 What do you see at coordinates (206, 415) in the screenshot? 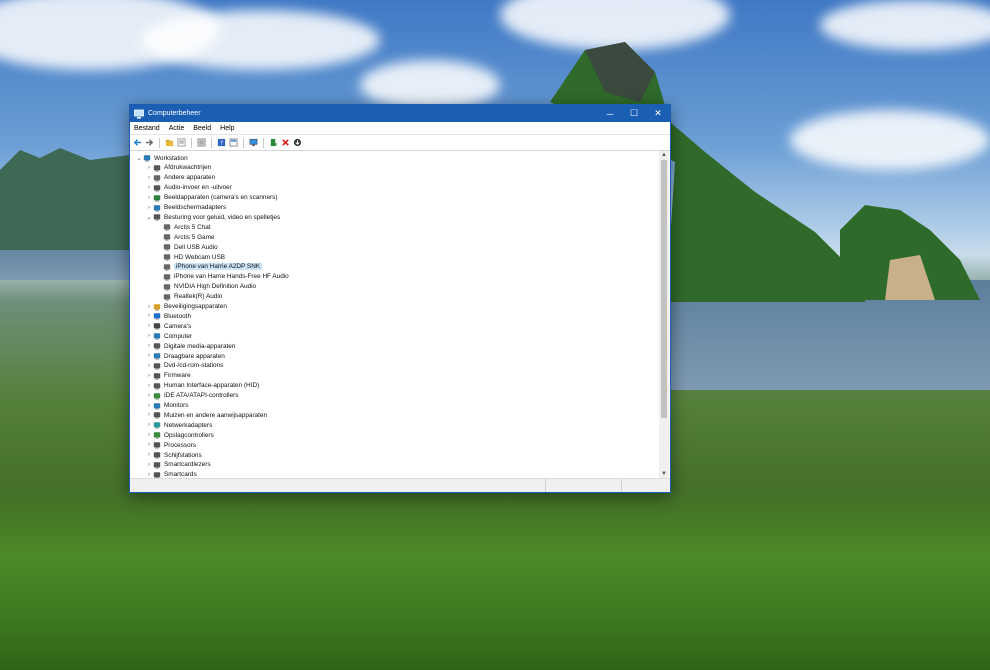
I see `tree-category: › Muizen en andere aanwijsapparaten` at bounding box center [206, 415].